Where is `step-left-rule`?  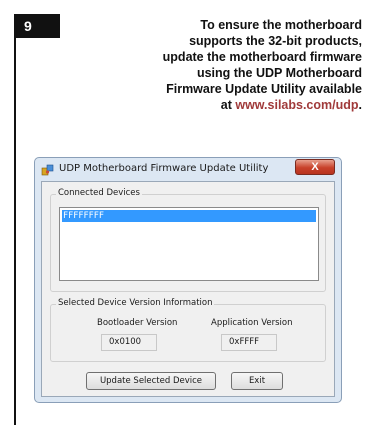
step-left-rule is located at coordinates (15, 231).